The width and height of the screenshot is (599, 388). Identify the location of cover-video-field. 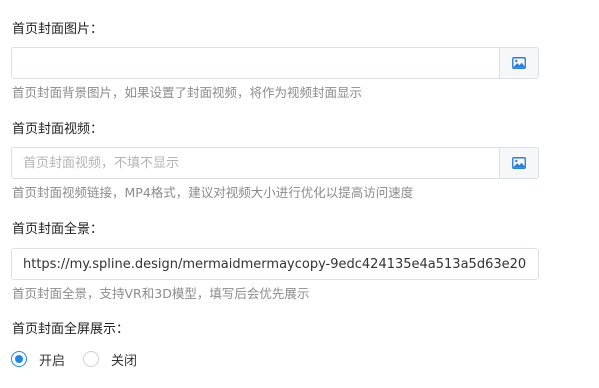
(275, 163).